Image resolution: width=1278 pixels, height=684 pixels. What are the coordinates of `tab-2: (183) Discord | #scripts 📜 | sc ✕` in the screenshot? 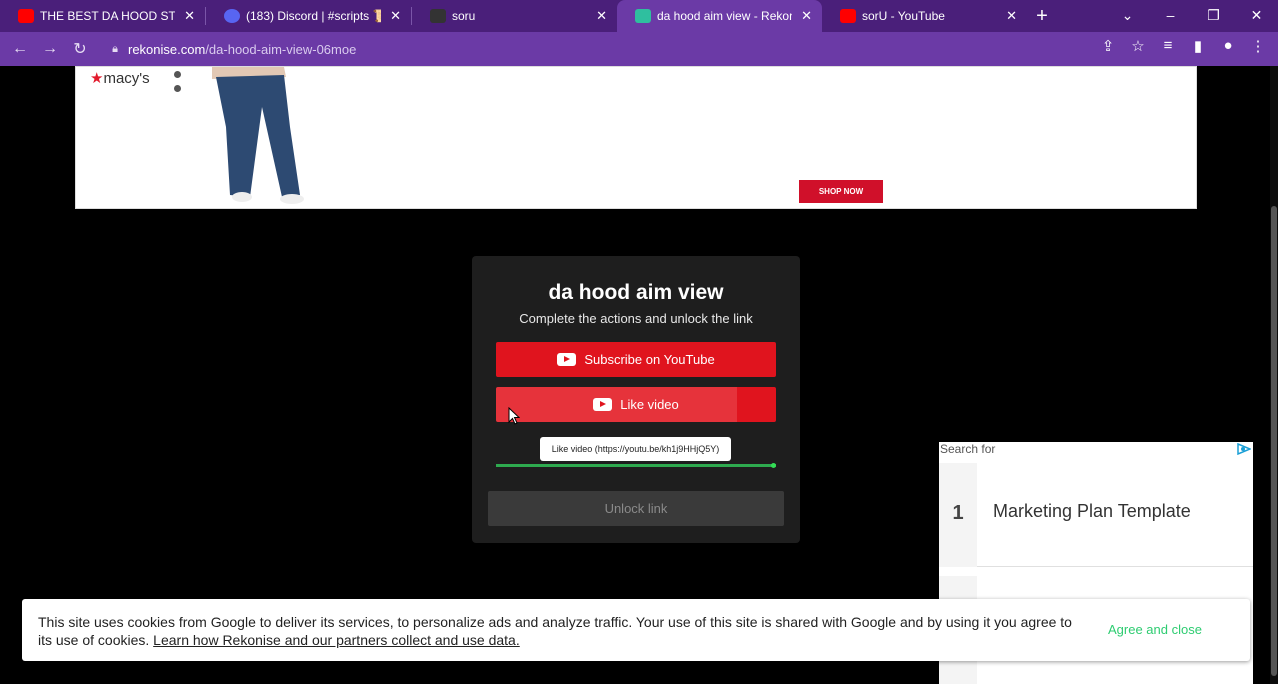 It's located at (308, 16).